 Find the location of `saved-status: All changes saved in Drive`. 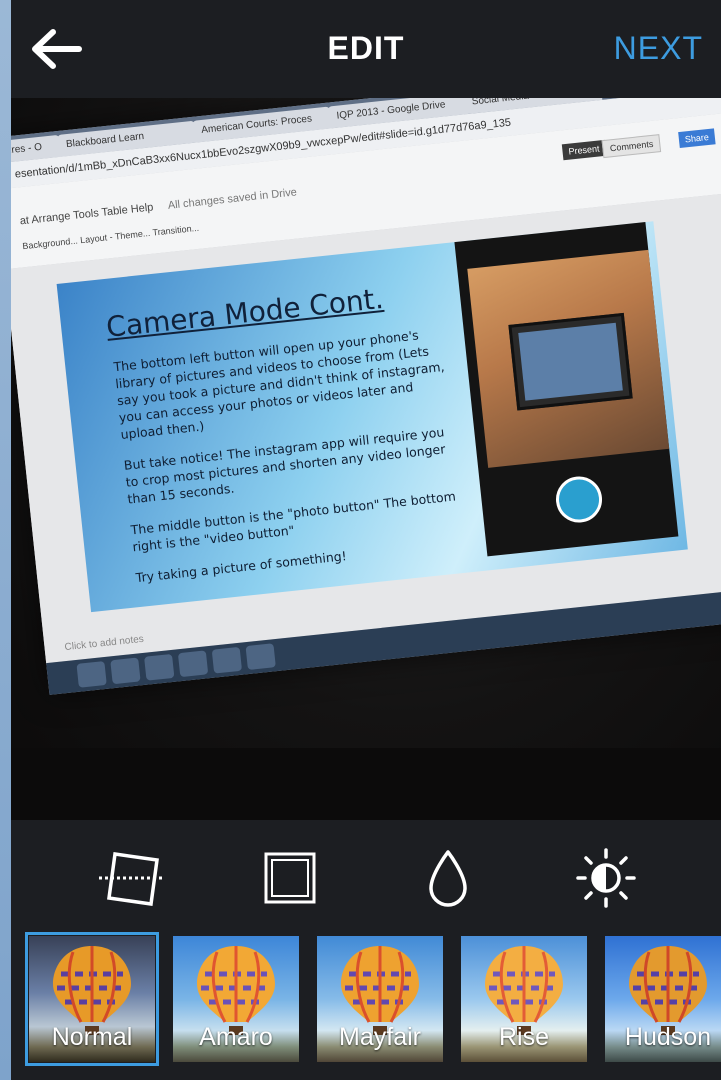

saved-status: All changes saved in Drive is located at coordinates (232, 199).